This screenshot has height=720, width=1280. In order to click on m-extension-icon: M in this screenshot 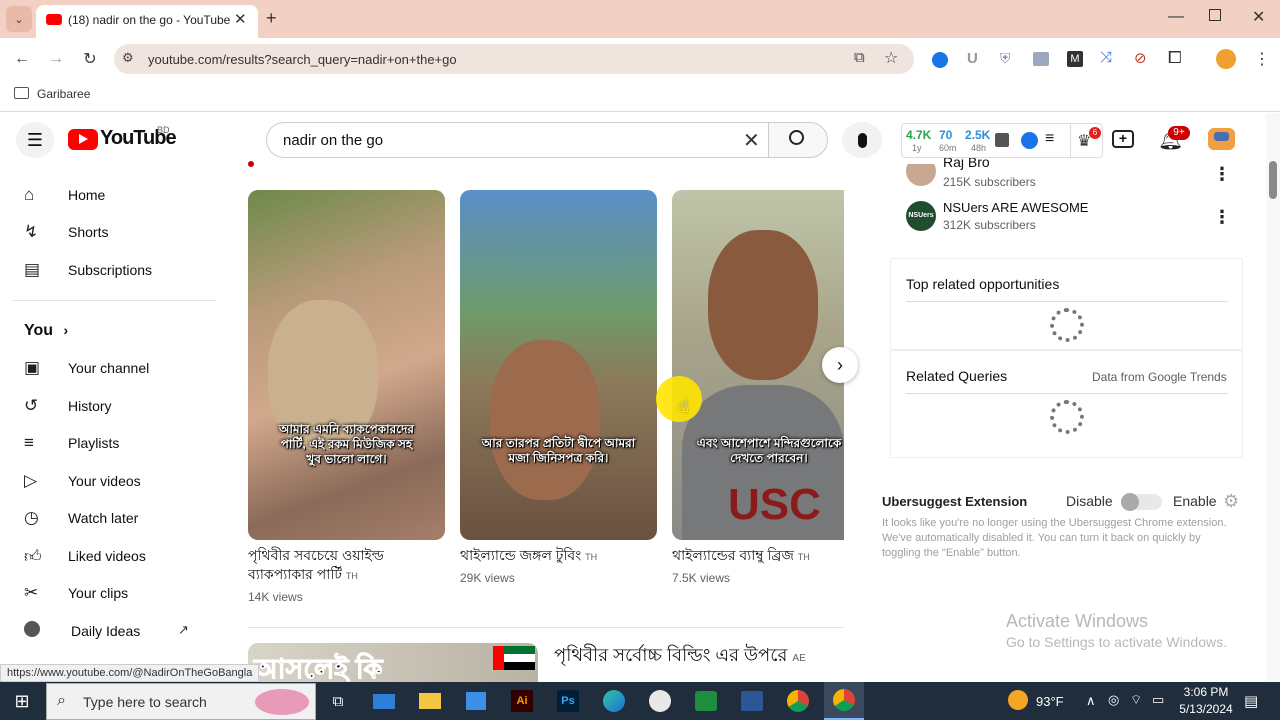, I will do `click(1075, 59)`.